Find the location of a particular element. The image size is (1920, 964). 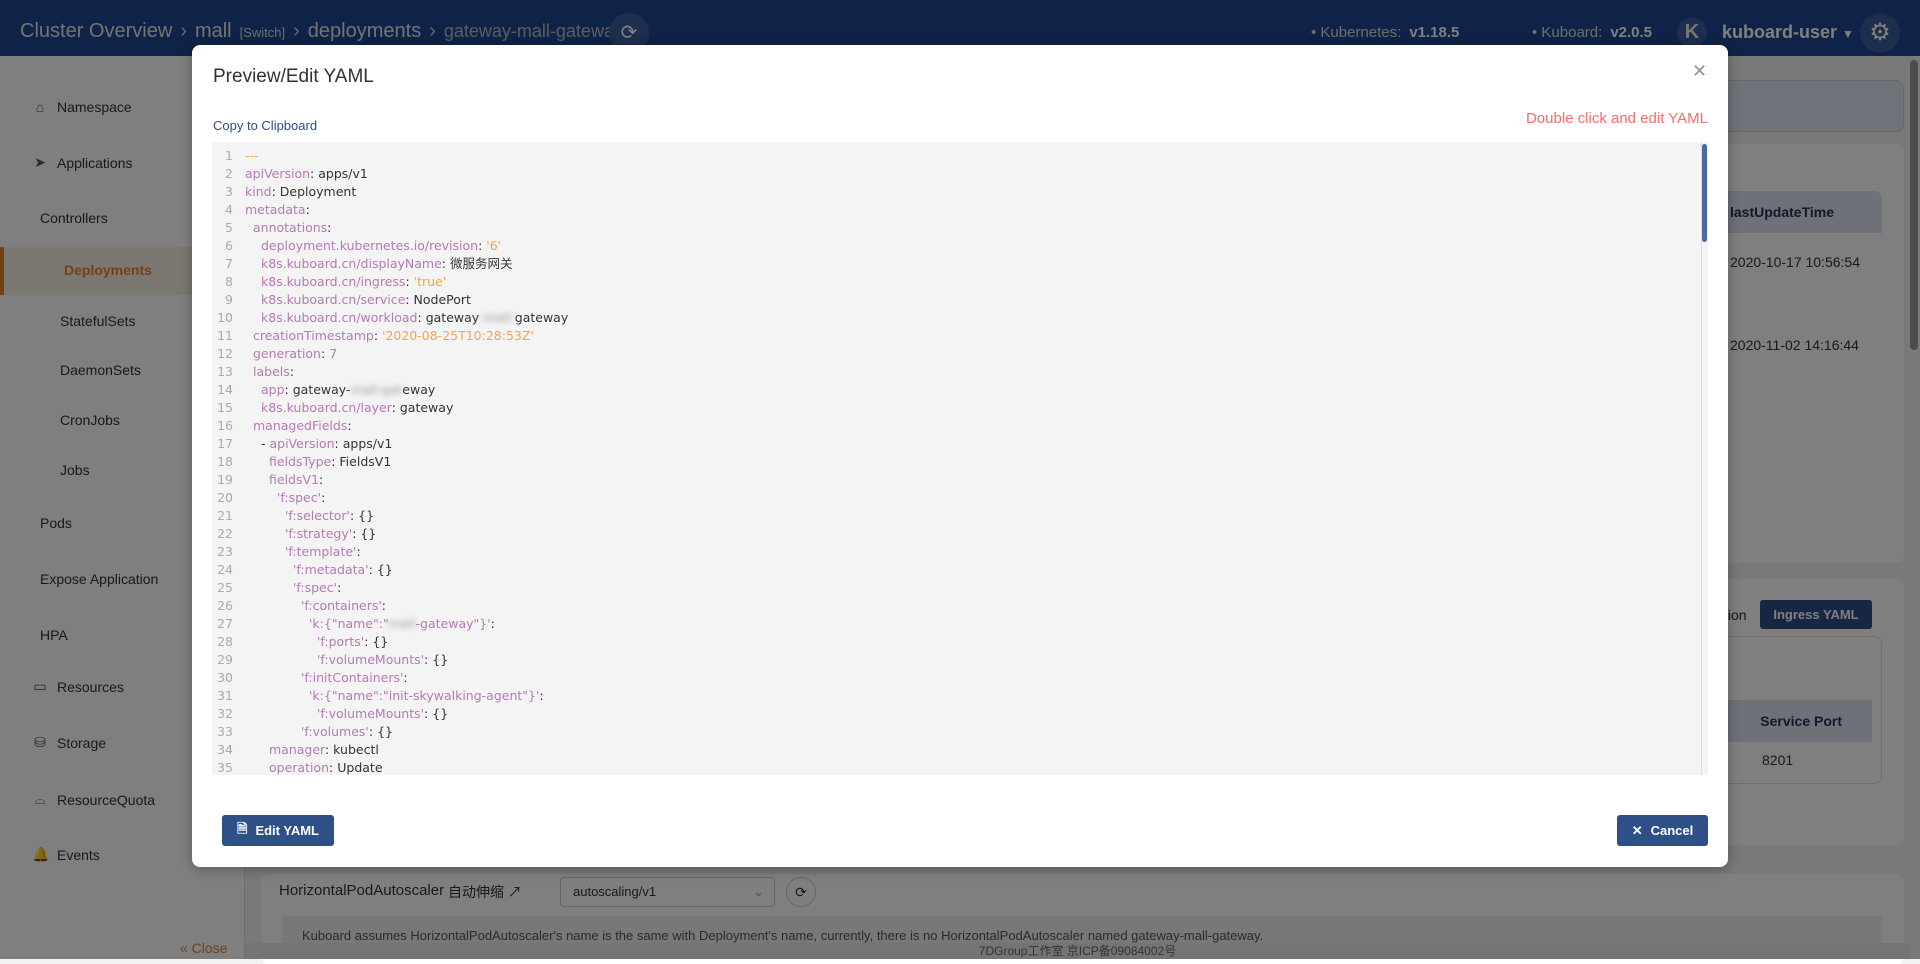

yaml-key: manager is located at coordinates (297, 749).